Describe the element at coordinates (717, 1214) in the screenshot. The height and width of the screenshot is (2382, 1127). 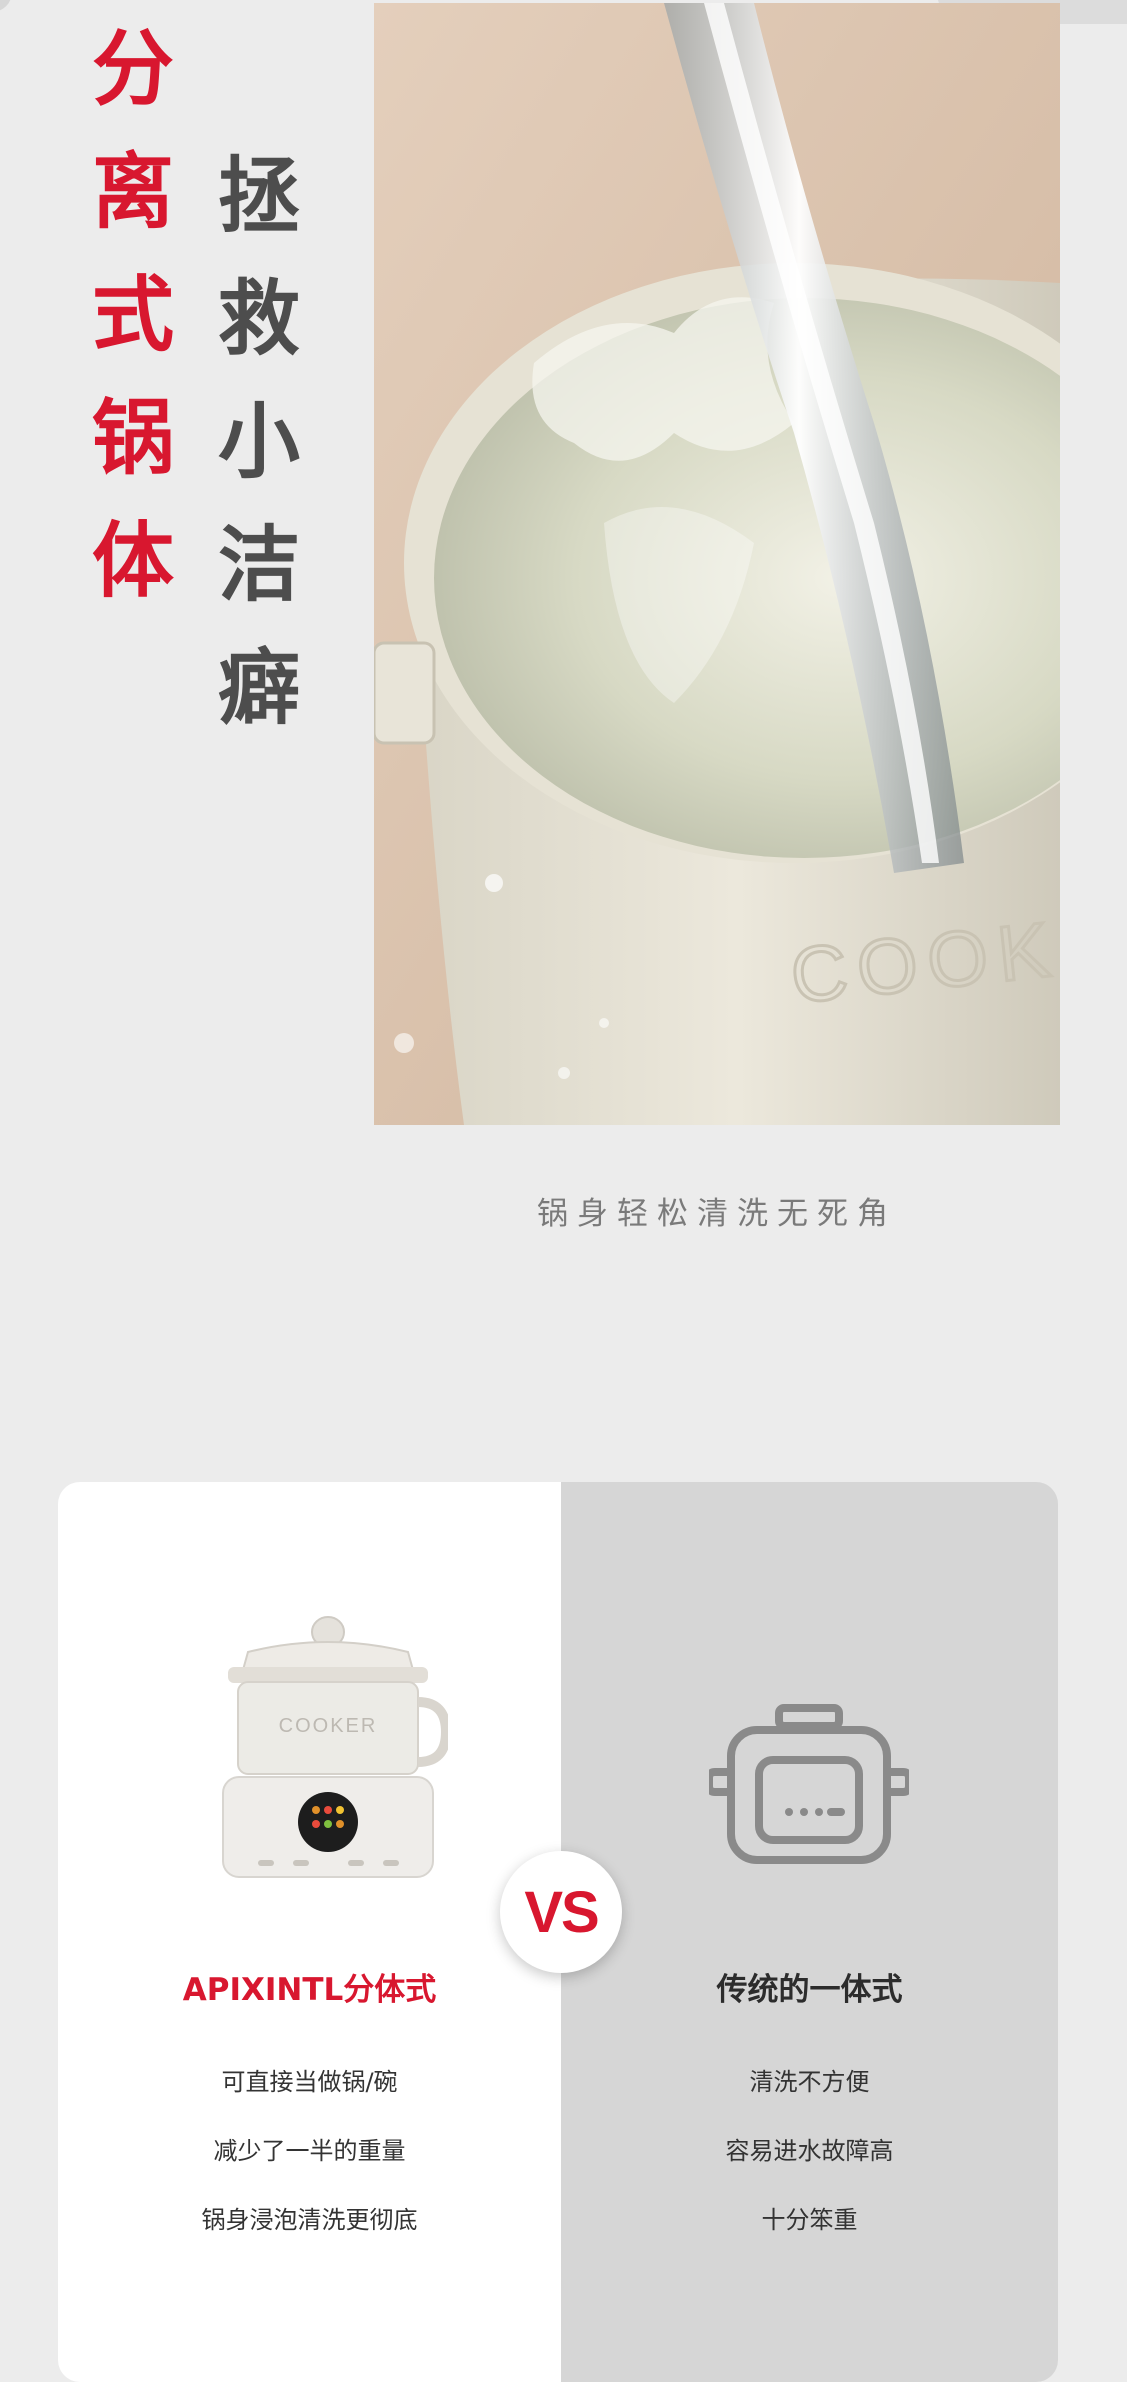
I see `photo-caption: 锅身轻松清洗无死角` at that location.